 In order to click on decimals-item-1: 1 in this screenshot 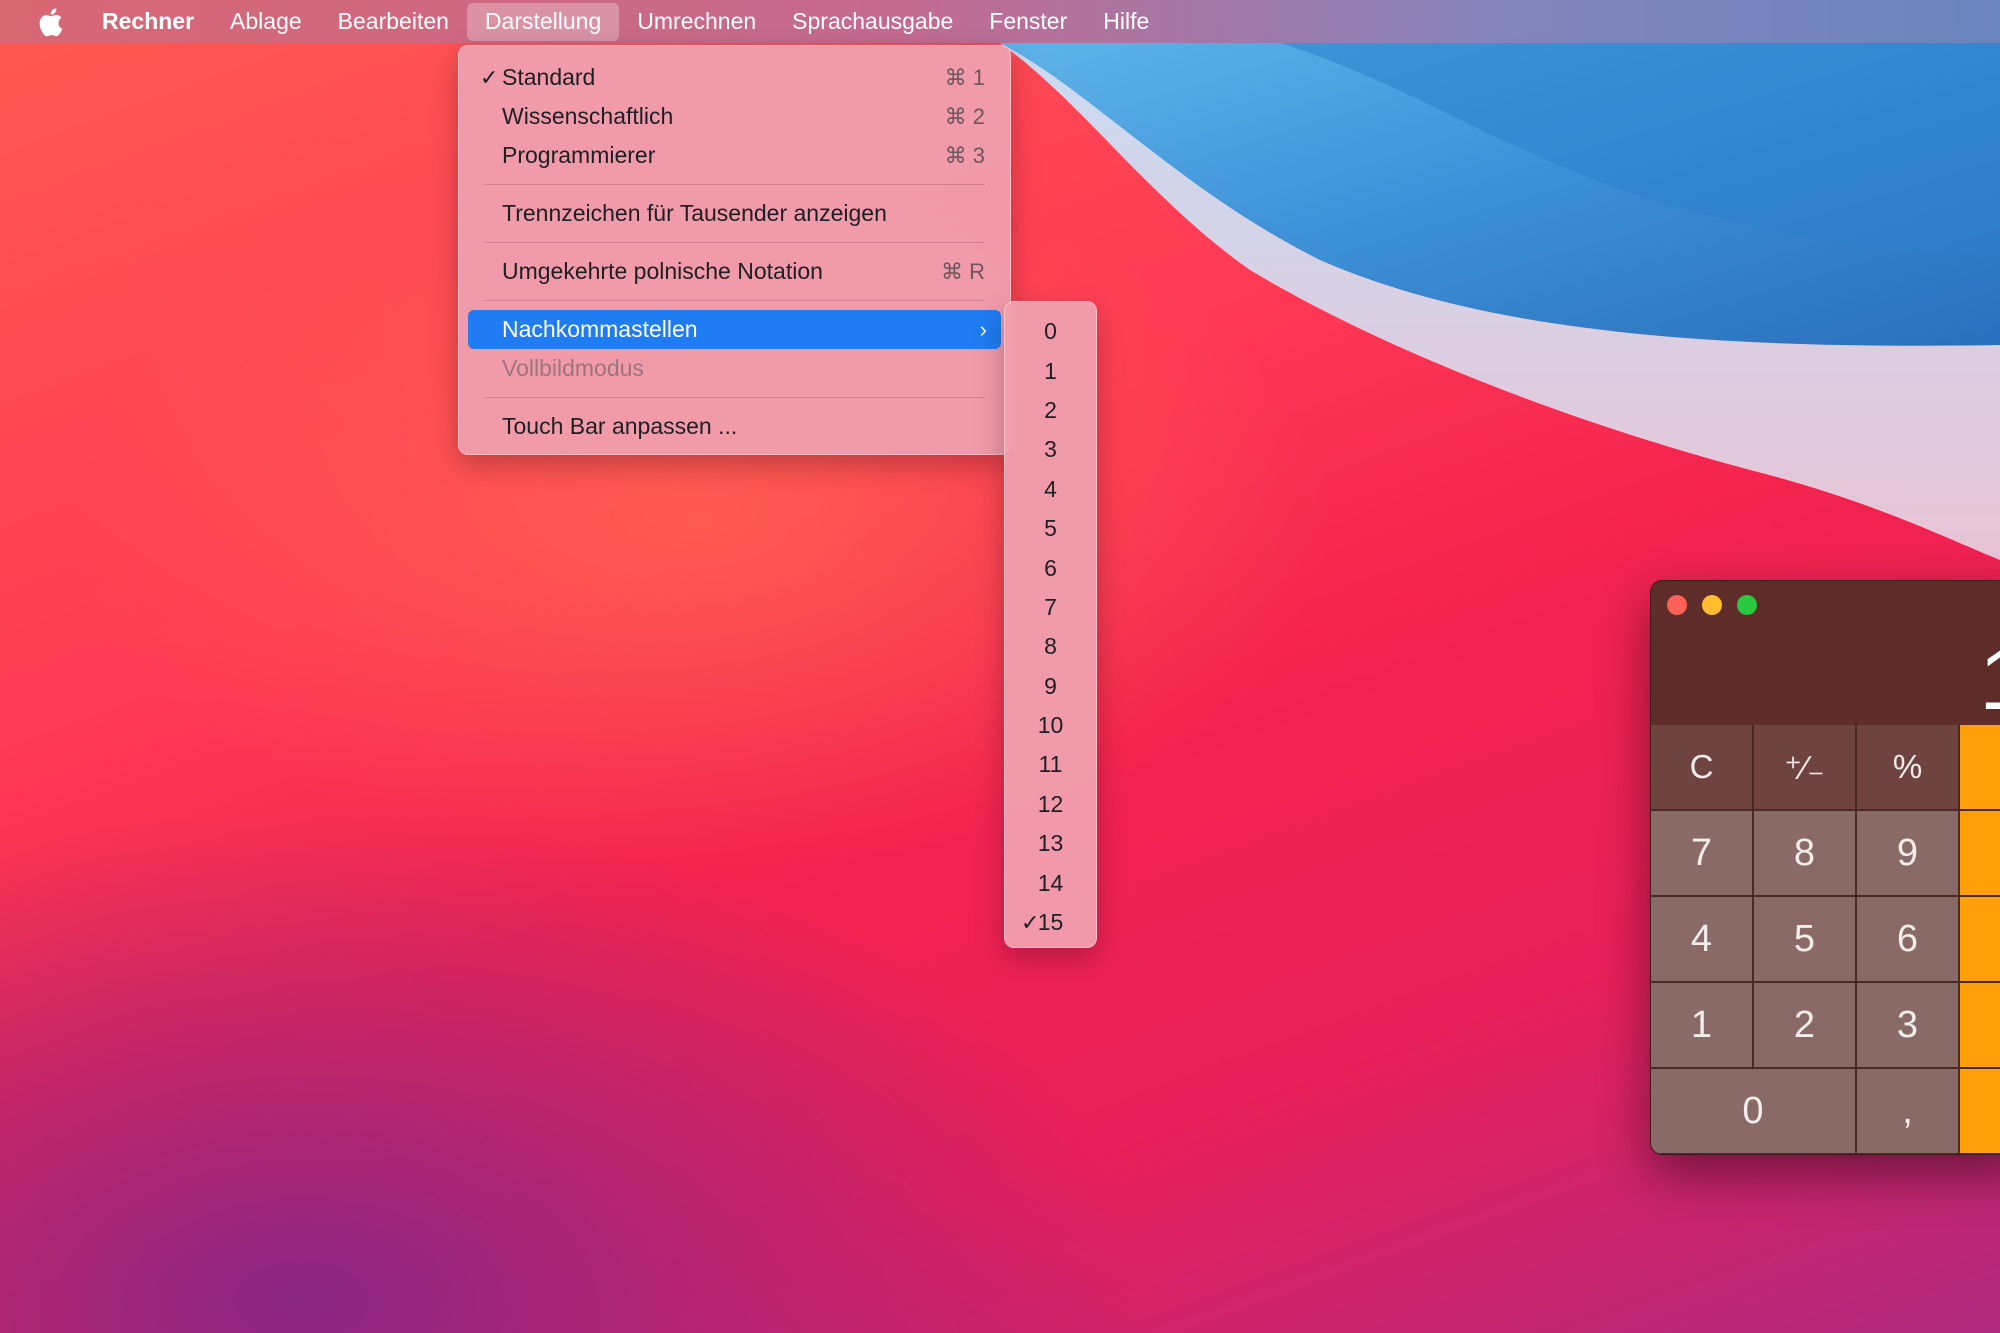, I will do `click(1050, 370)`.